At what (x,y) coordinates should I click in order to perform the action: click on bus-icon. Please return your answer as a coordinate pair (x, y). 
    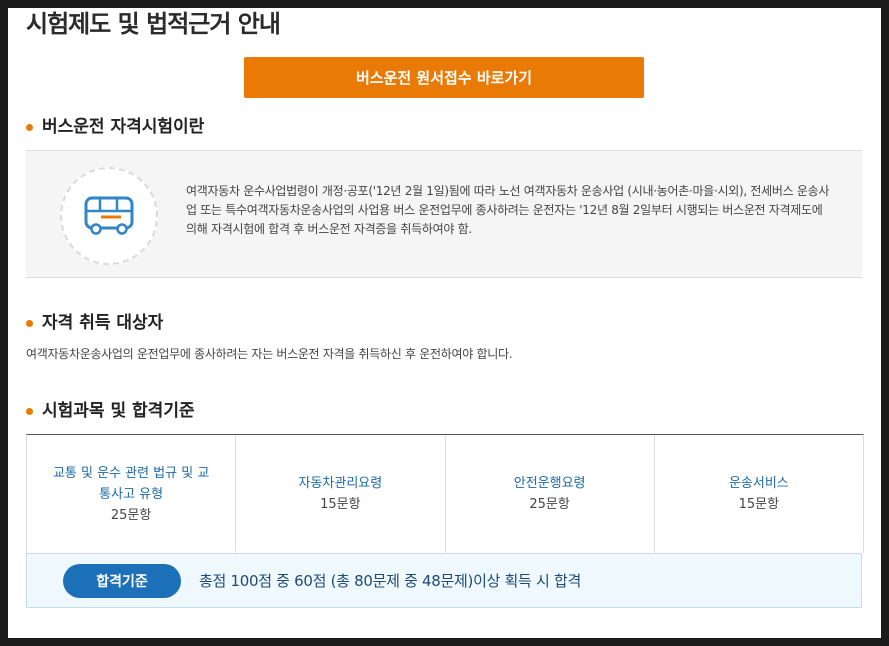
    Looking at the image, I should click on (109, 215).